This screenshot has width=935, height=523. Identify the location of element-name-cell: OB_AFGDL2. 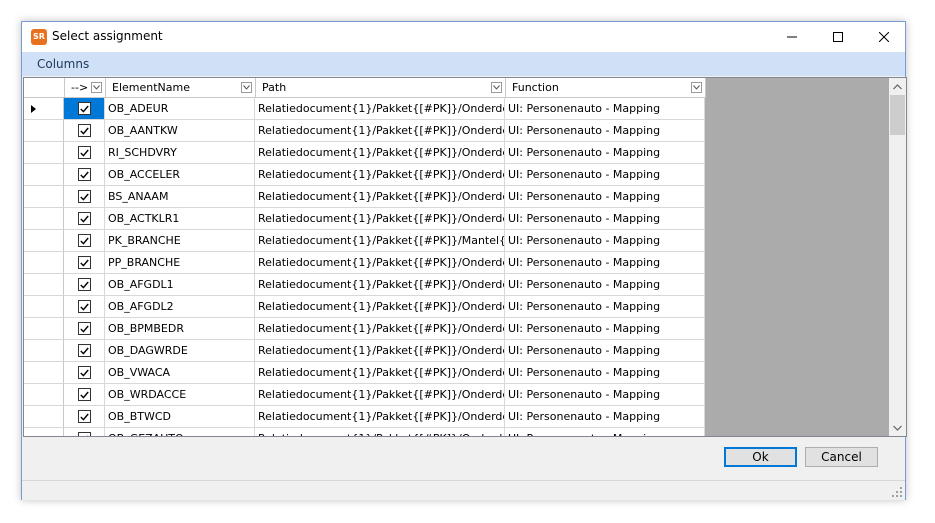
(180, 307).